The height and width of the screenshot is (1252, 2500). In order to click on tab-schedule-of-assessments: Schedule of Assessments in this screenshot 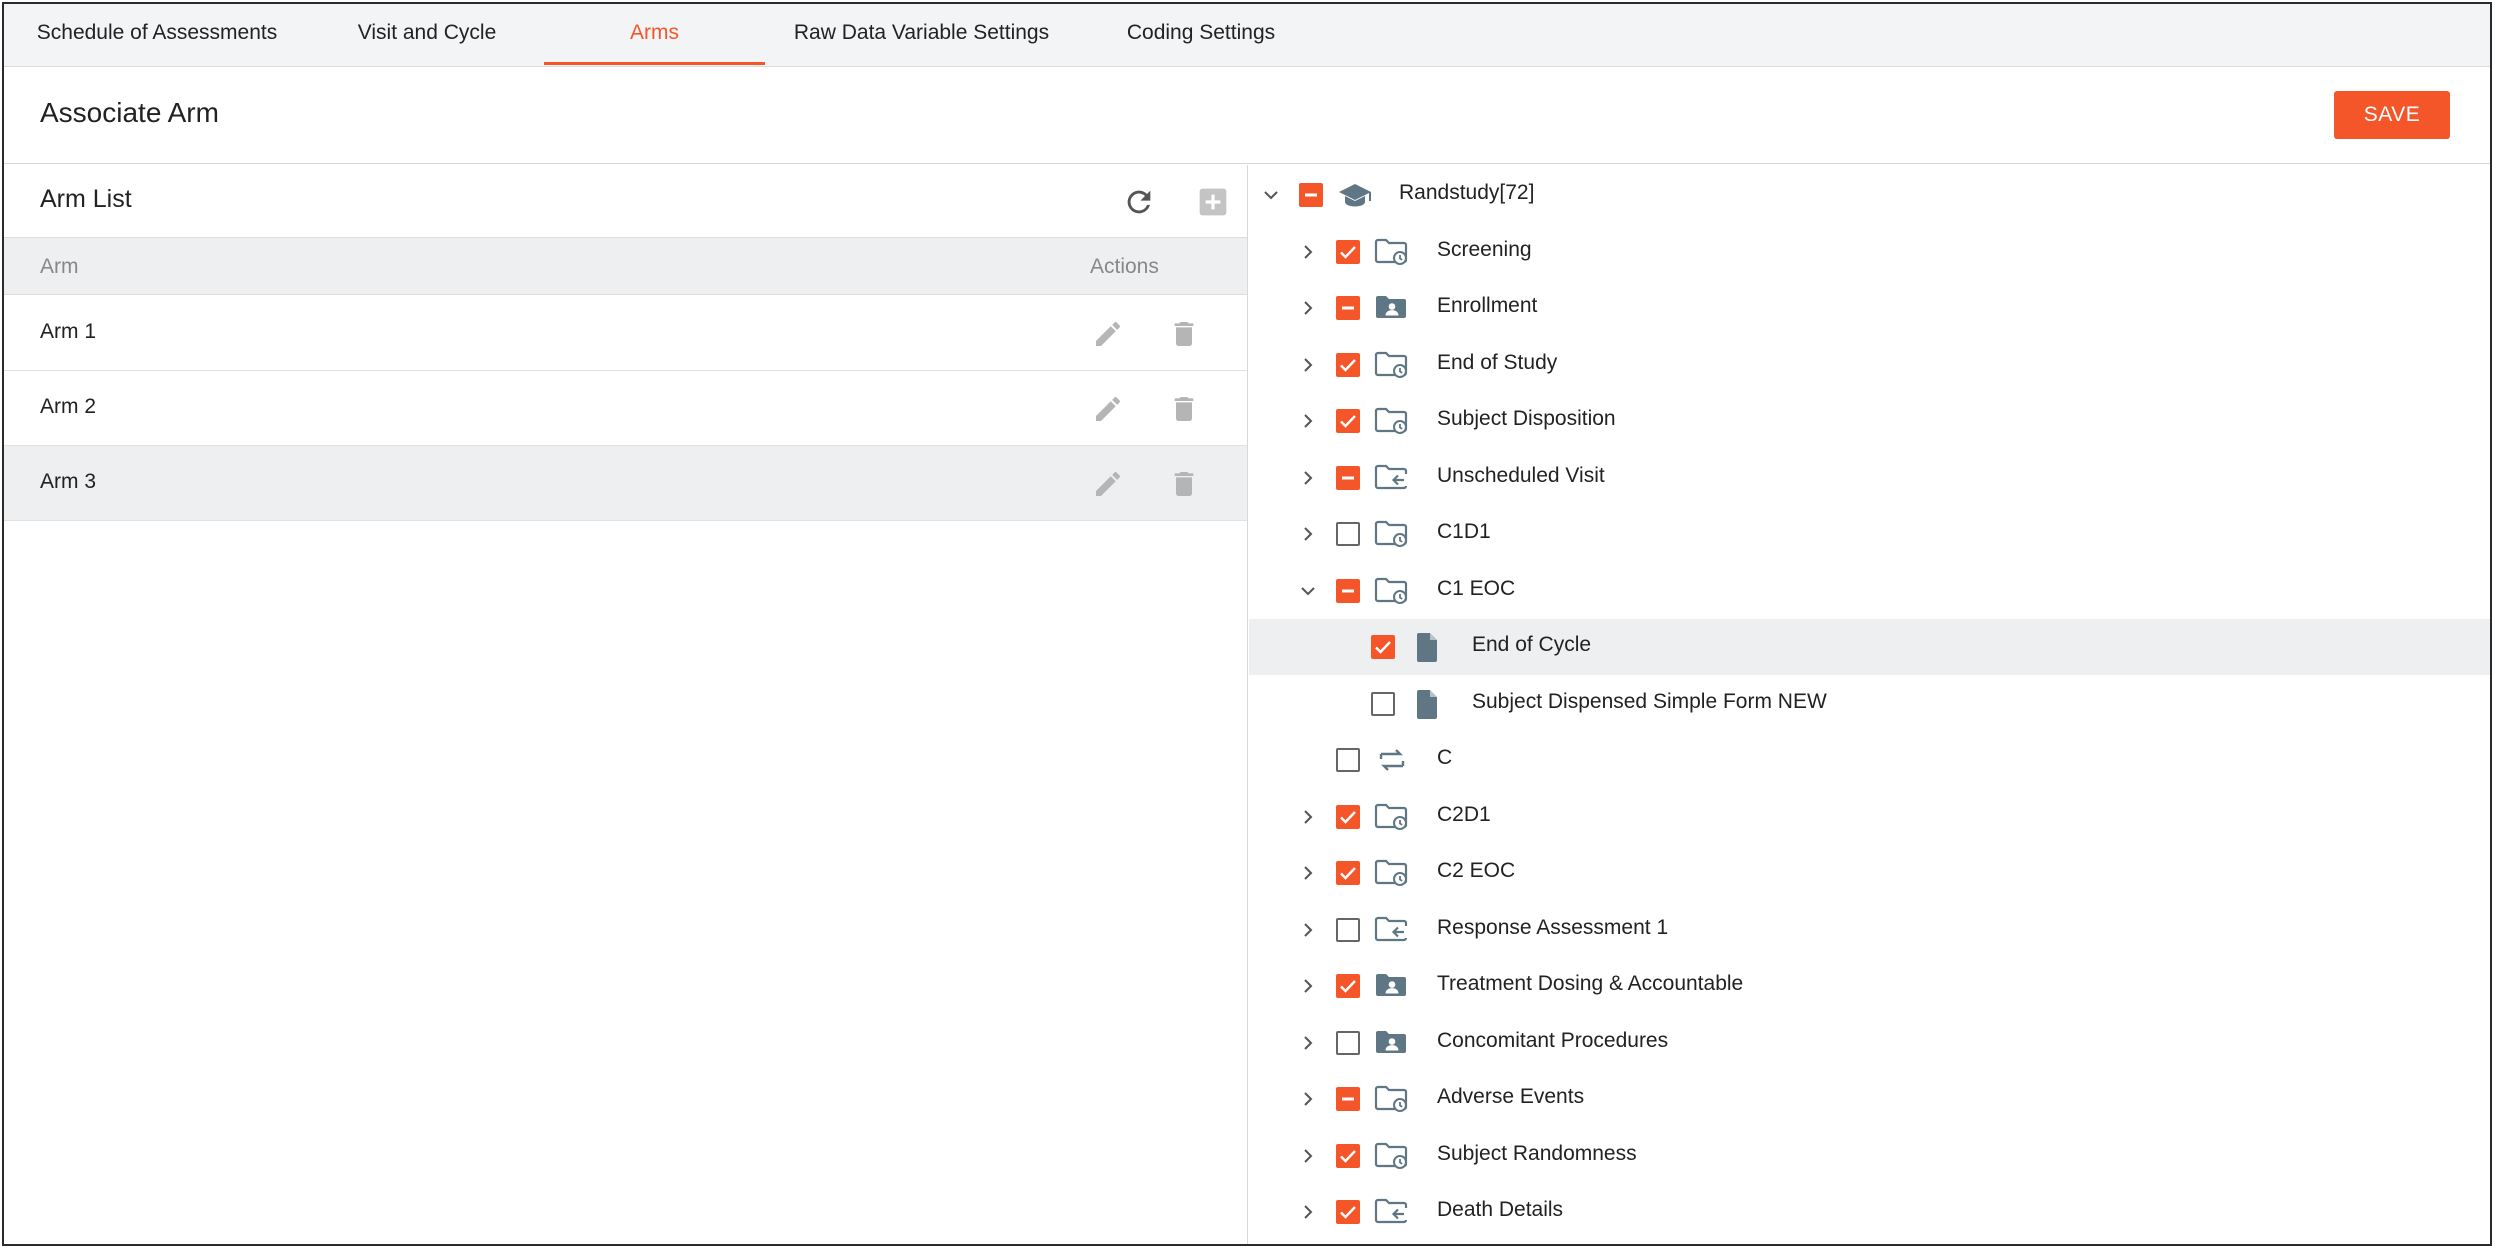, I will do `click(157, 34)`.